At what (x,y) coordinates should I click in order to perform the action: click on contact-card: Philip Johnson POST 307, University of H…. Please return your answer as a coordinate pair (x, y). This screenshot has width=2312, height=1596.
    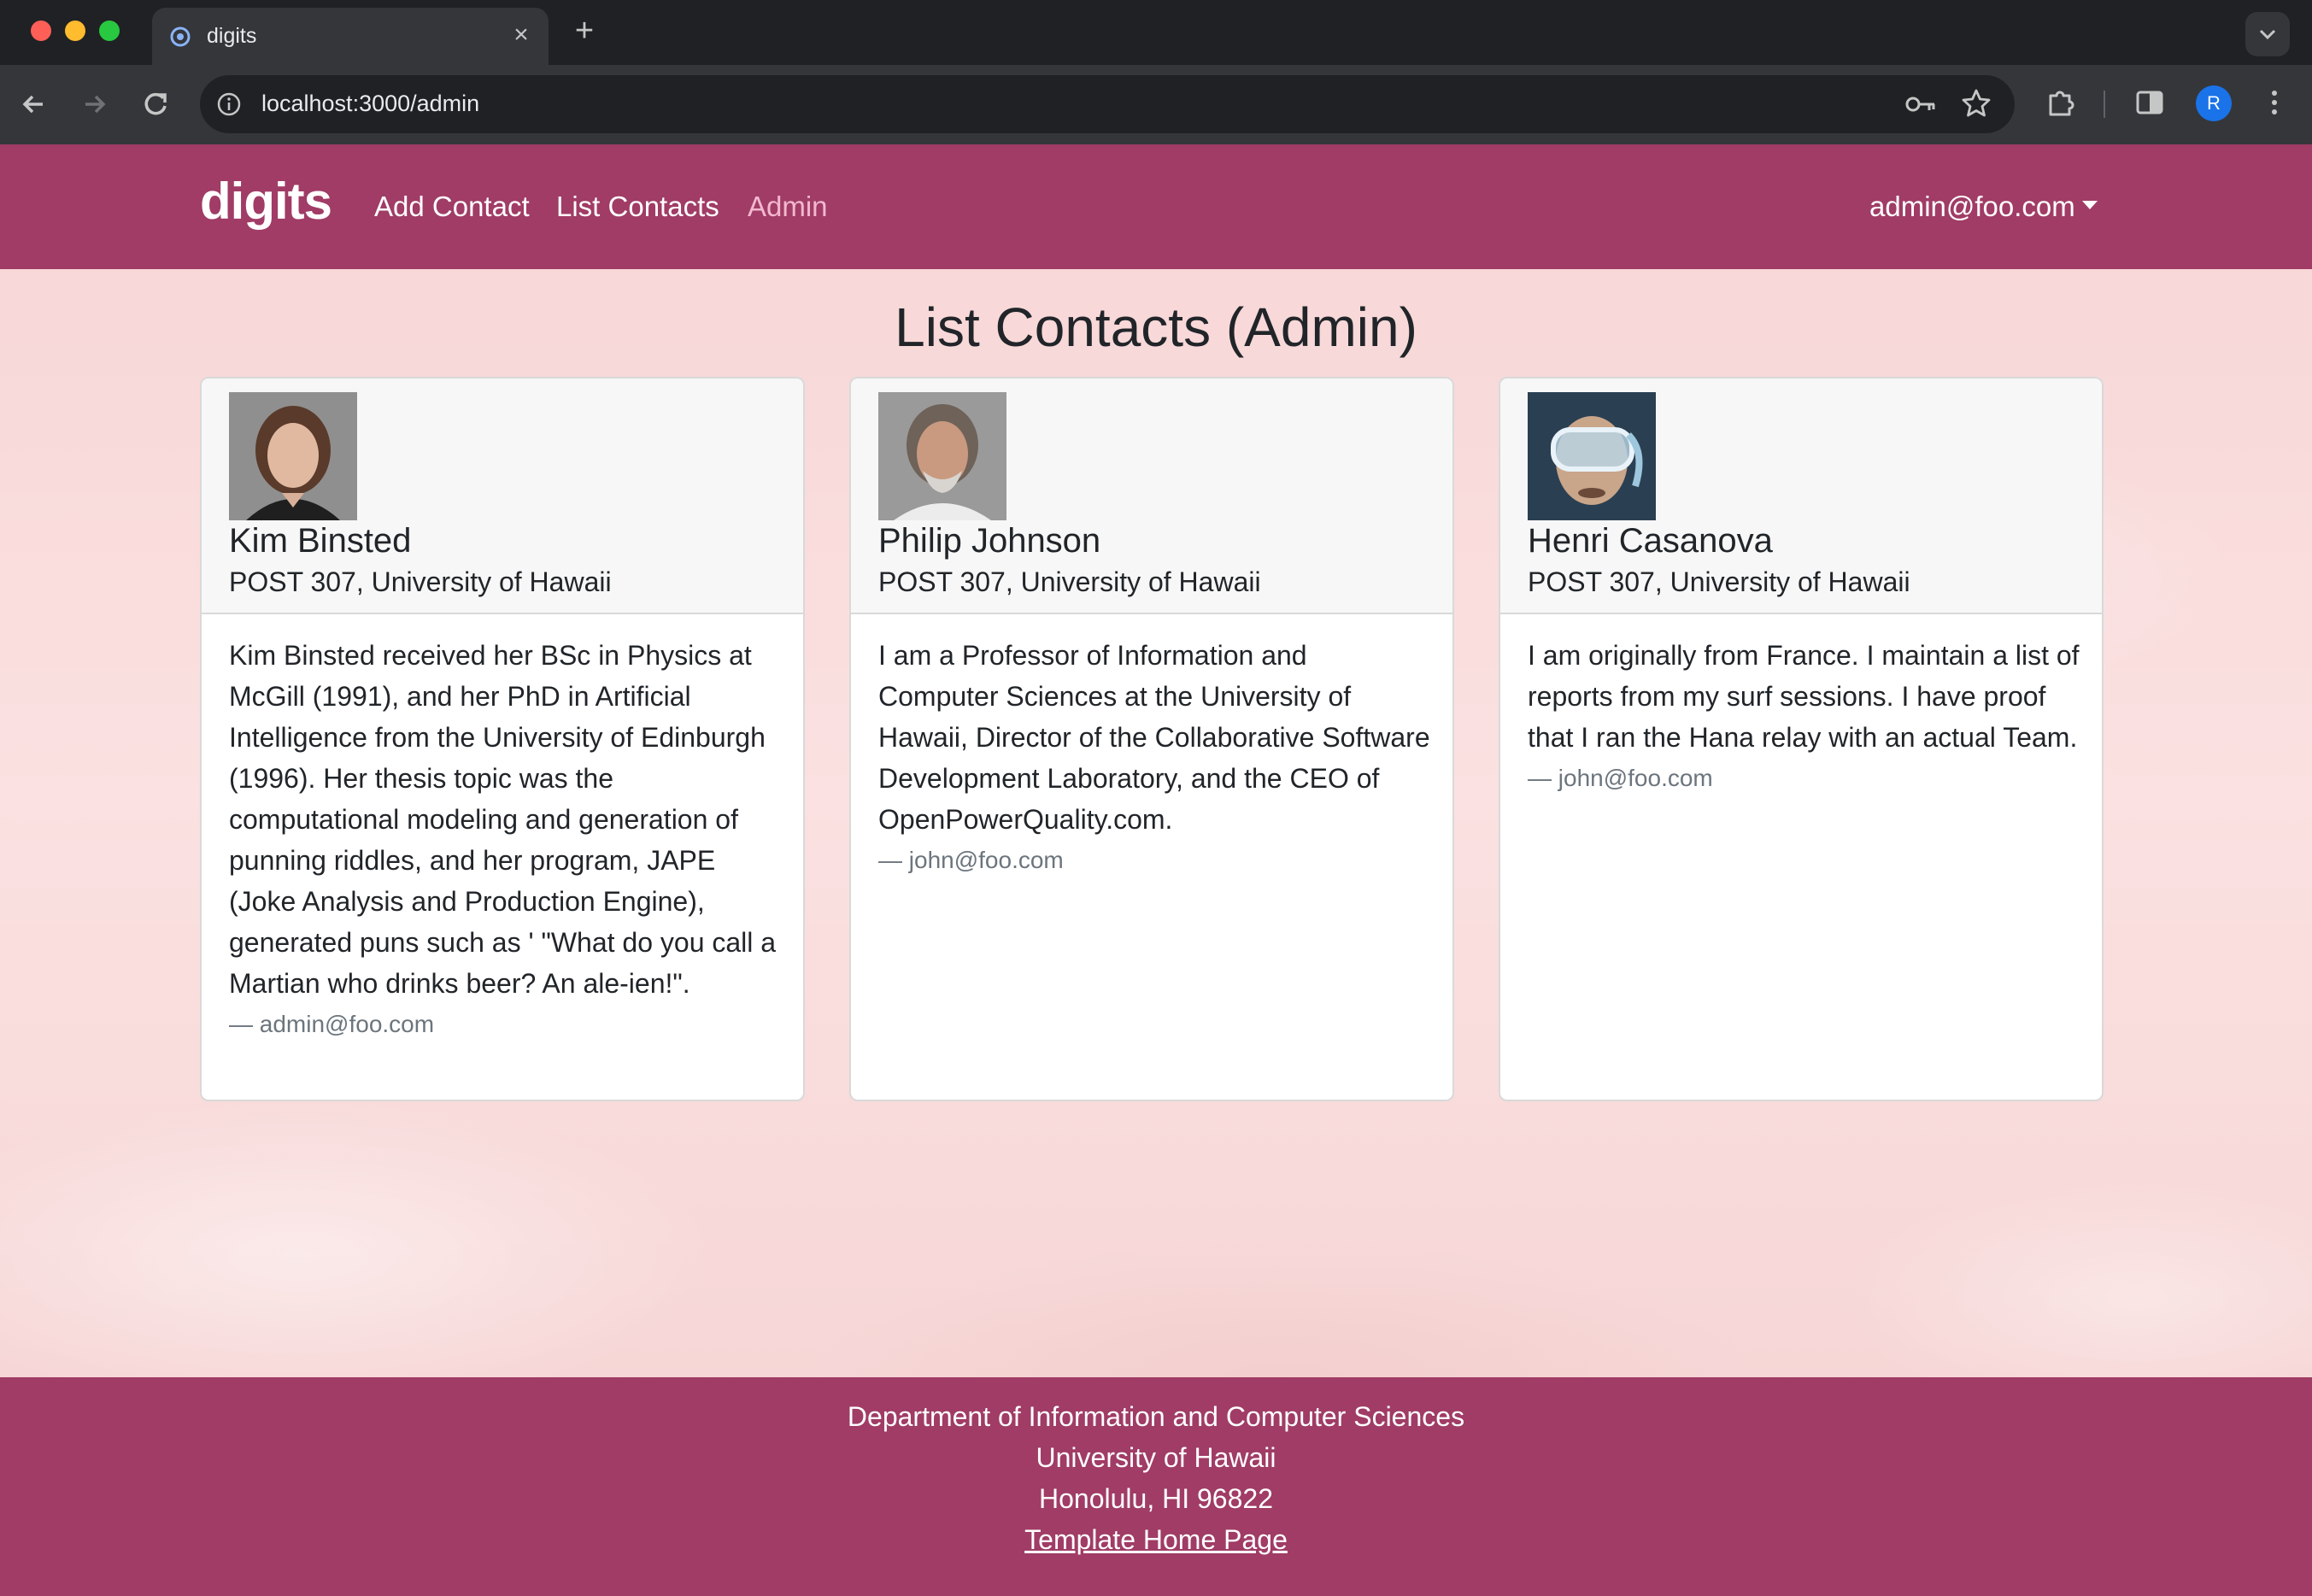
    Looking at the image, I should click on (1151, 739).